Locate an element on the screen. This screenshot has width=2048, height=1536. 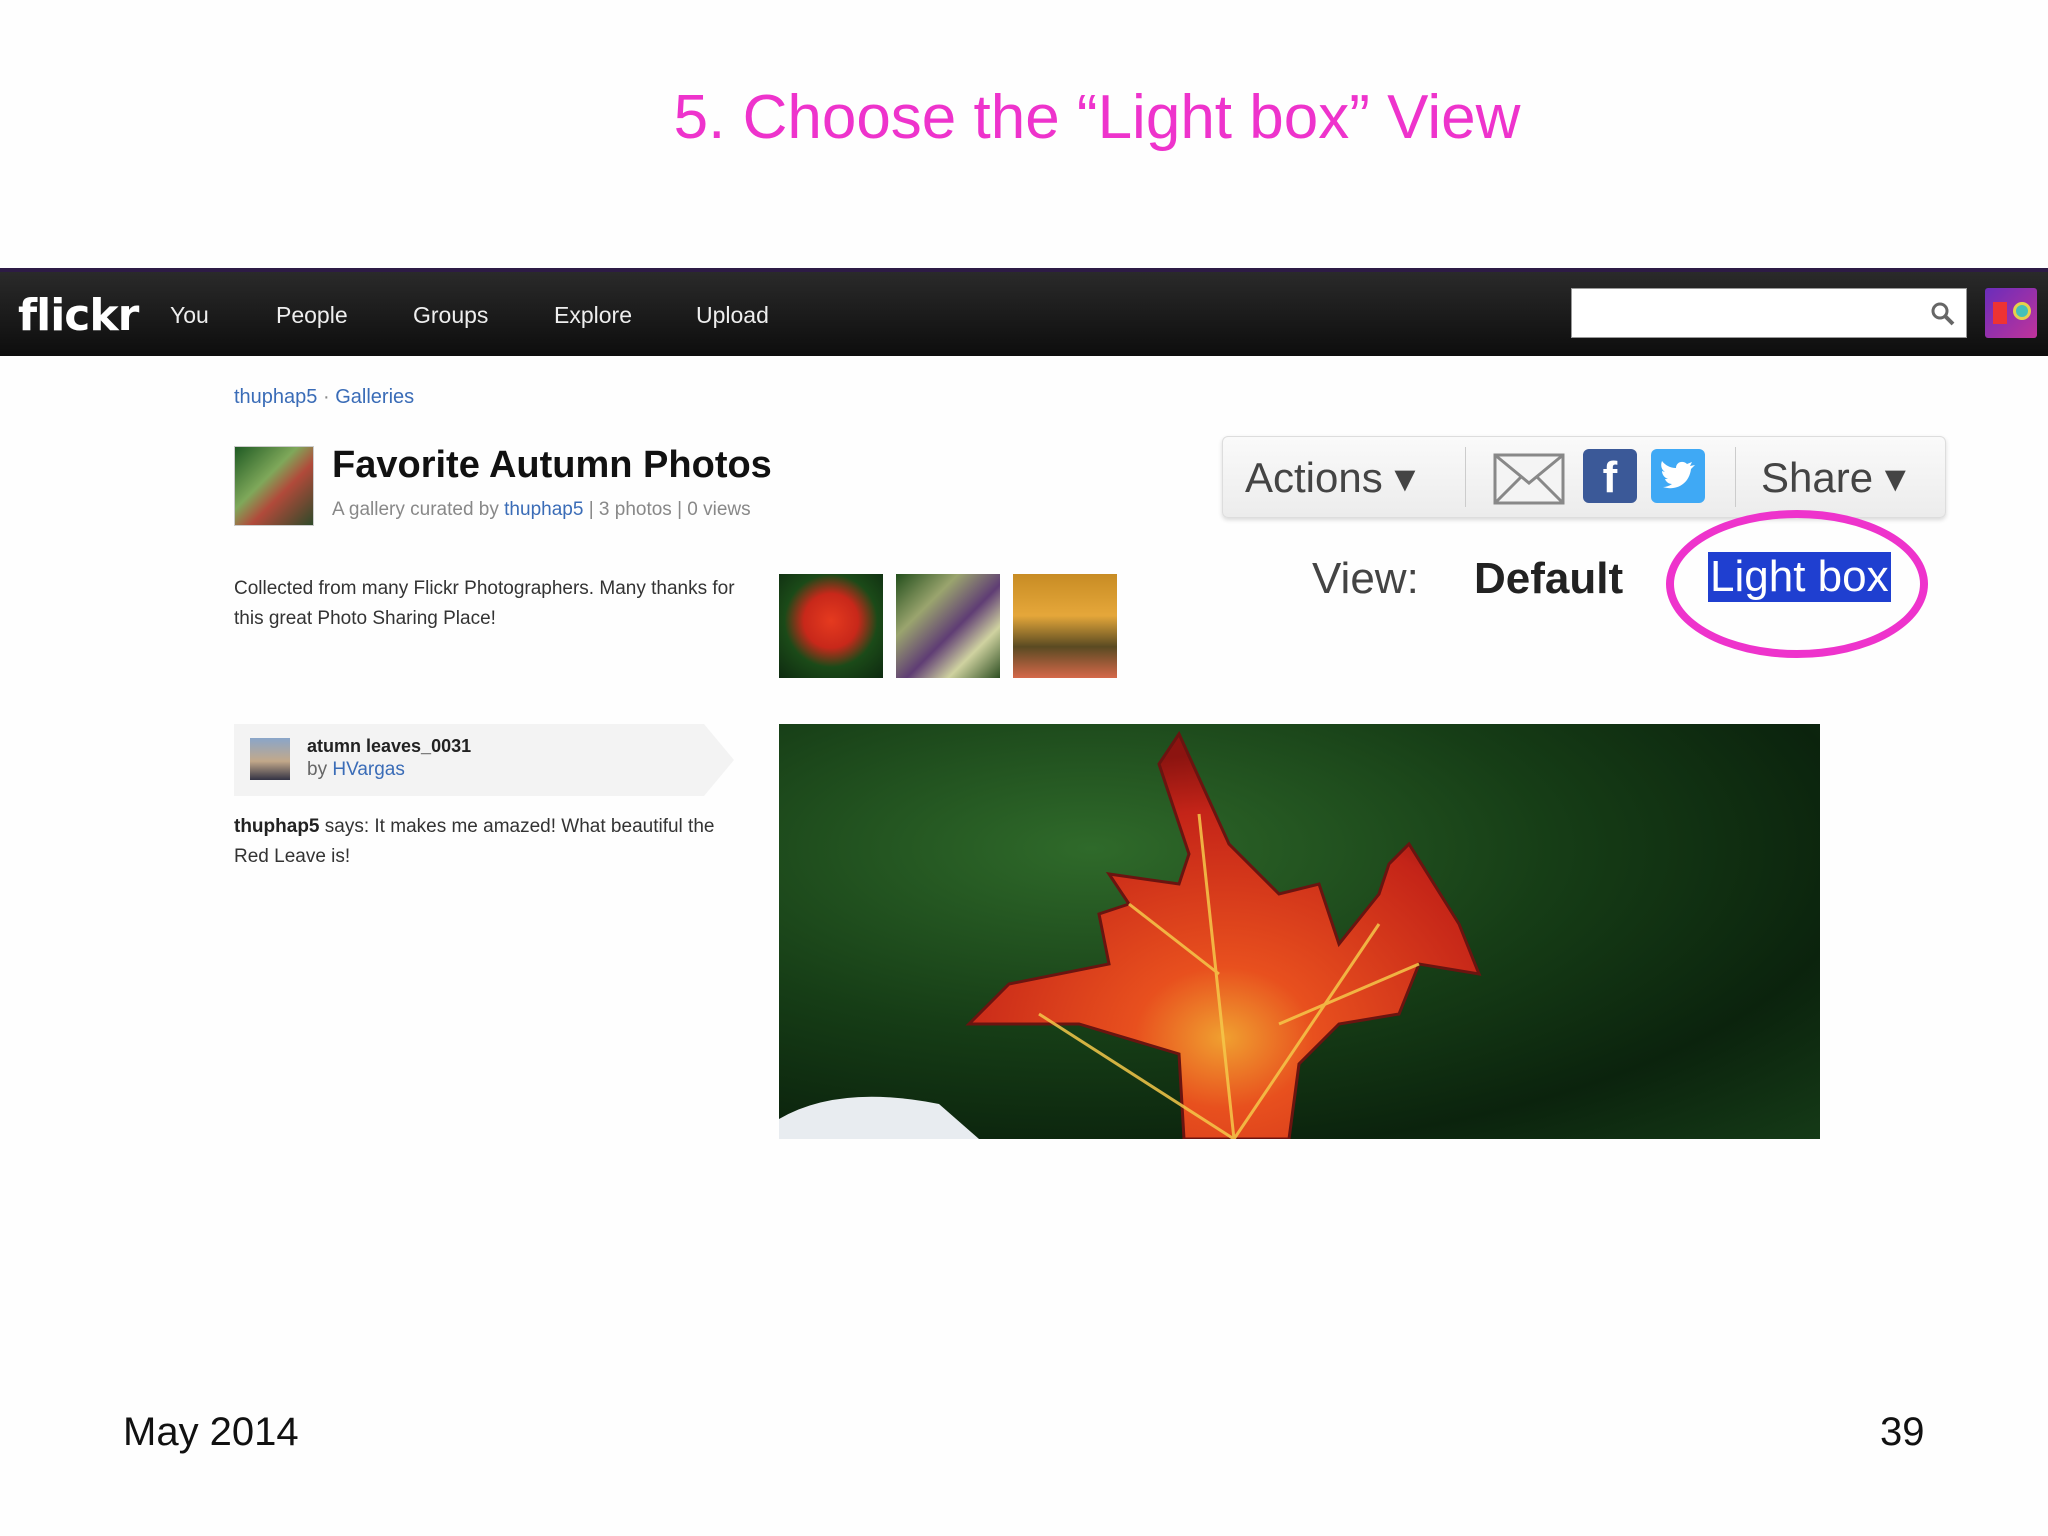
nav-explore: Explore is located at coordinates (593, 315).